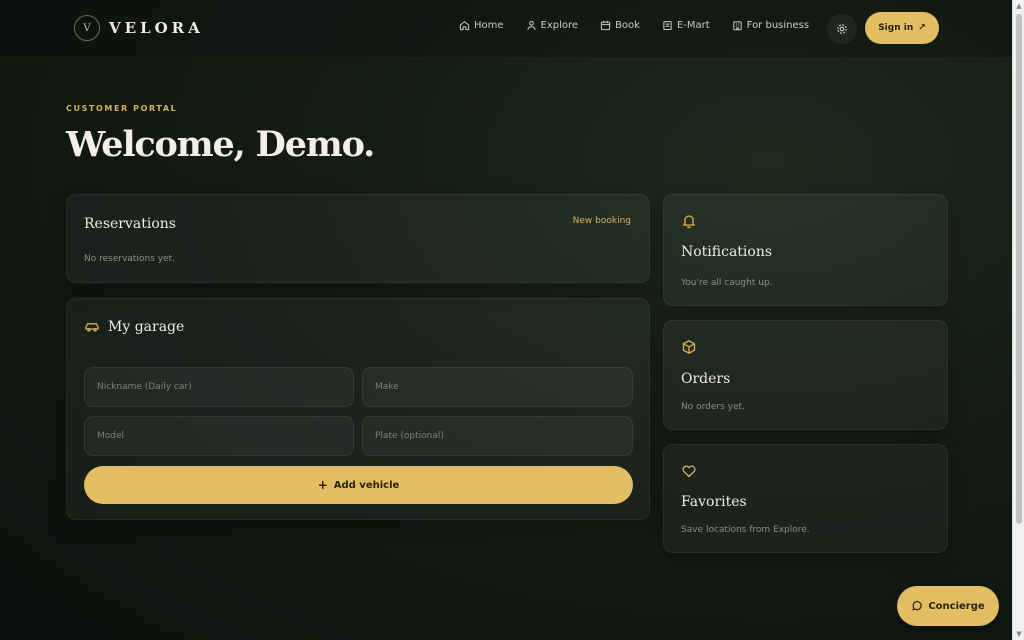 This screenshot has width=1024, height=640. What do you see at coordinates (805, 250) in the screenshot?
I see `notifications-card: Notifications You're all caught up.` at bounding box center [805, 250].